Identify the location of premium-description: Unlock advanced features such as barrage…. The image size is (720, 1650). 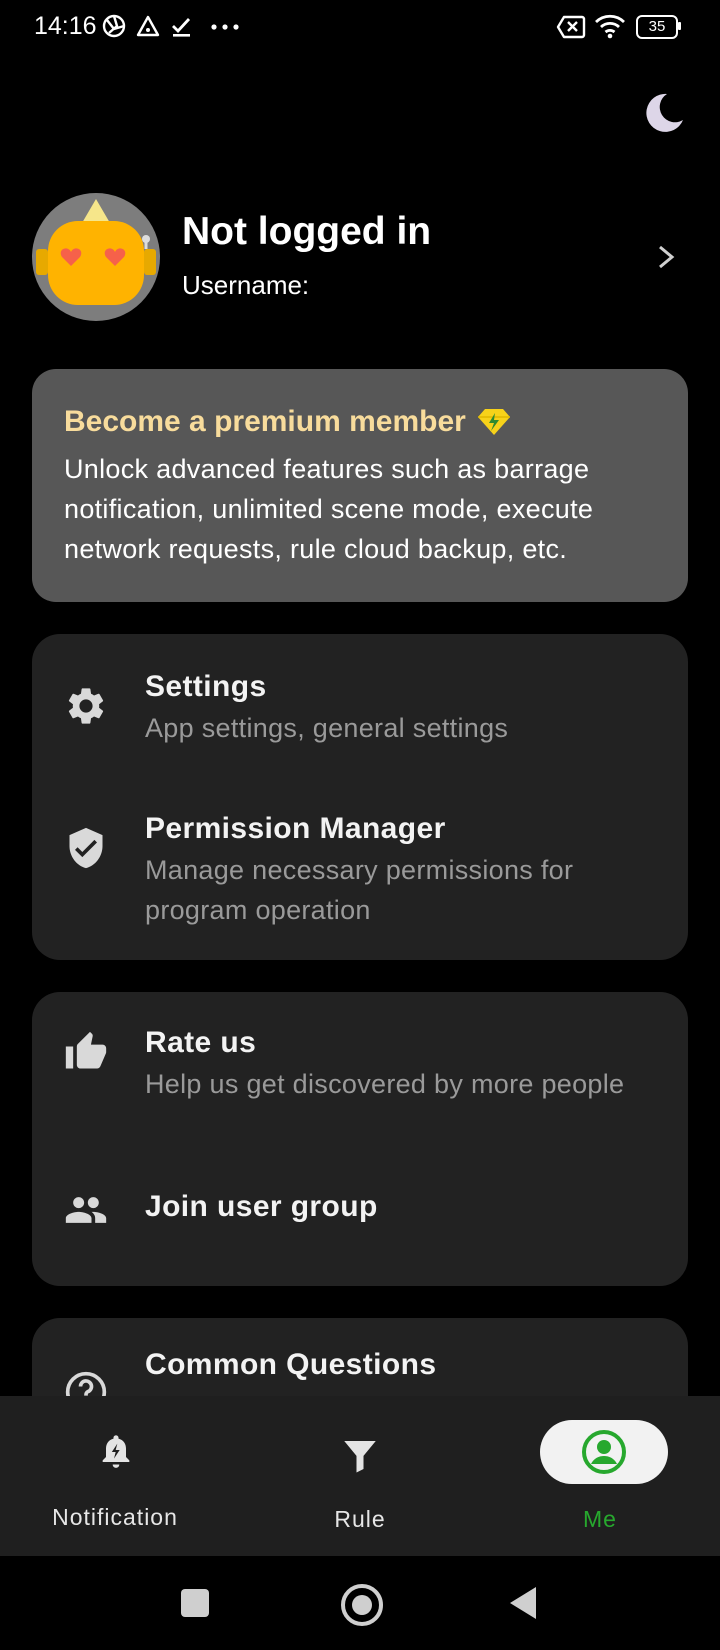
(329, 509).